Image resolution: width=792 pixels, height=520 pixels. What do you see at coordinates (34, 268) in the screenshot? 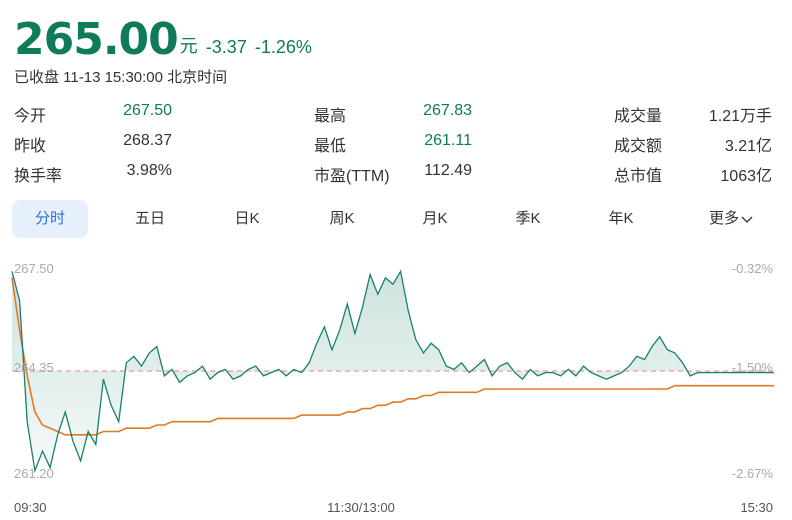
I see `y-tick-label: 267.50` at bounding box center [34, 268].